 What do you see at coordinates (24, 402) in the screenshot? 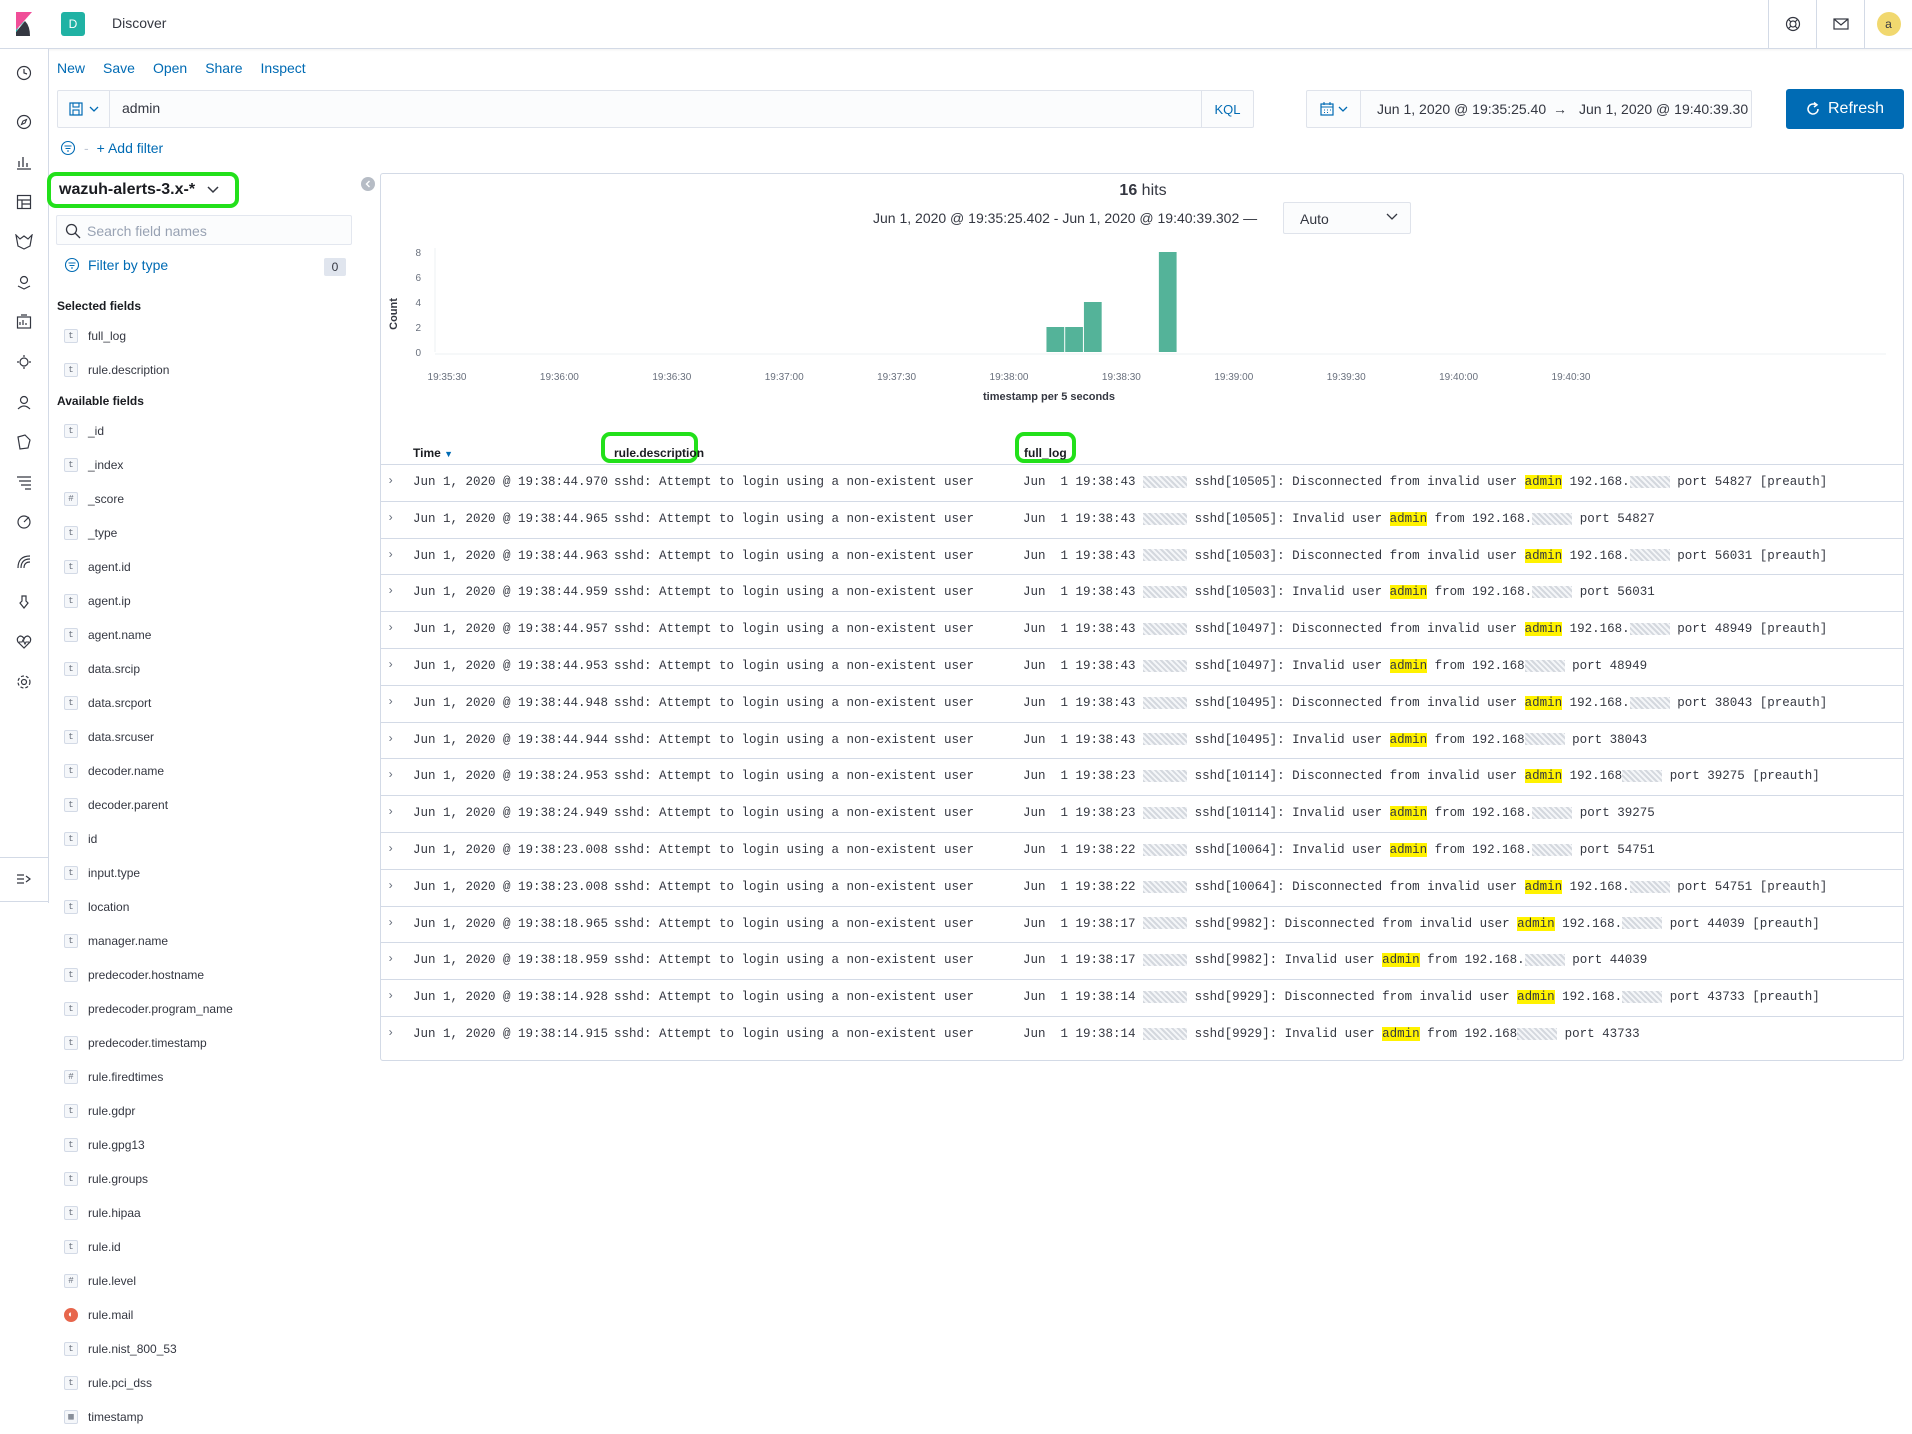
I see `graph-icon` at bounding box center [24, 402].